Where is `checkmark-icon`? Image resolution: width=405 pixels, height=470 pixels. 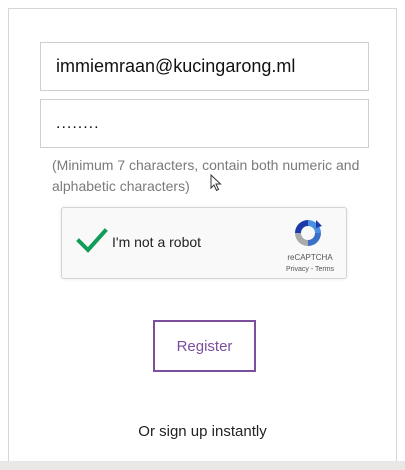 checkmark-icon is located at coordinates (92, 241).